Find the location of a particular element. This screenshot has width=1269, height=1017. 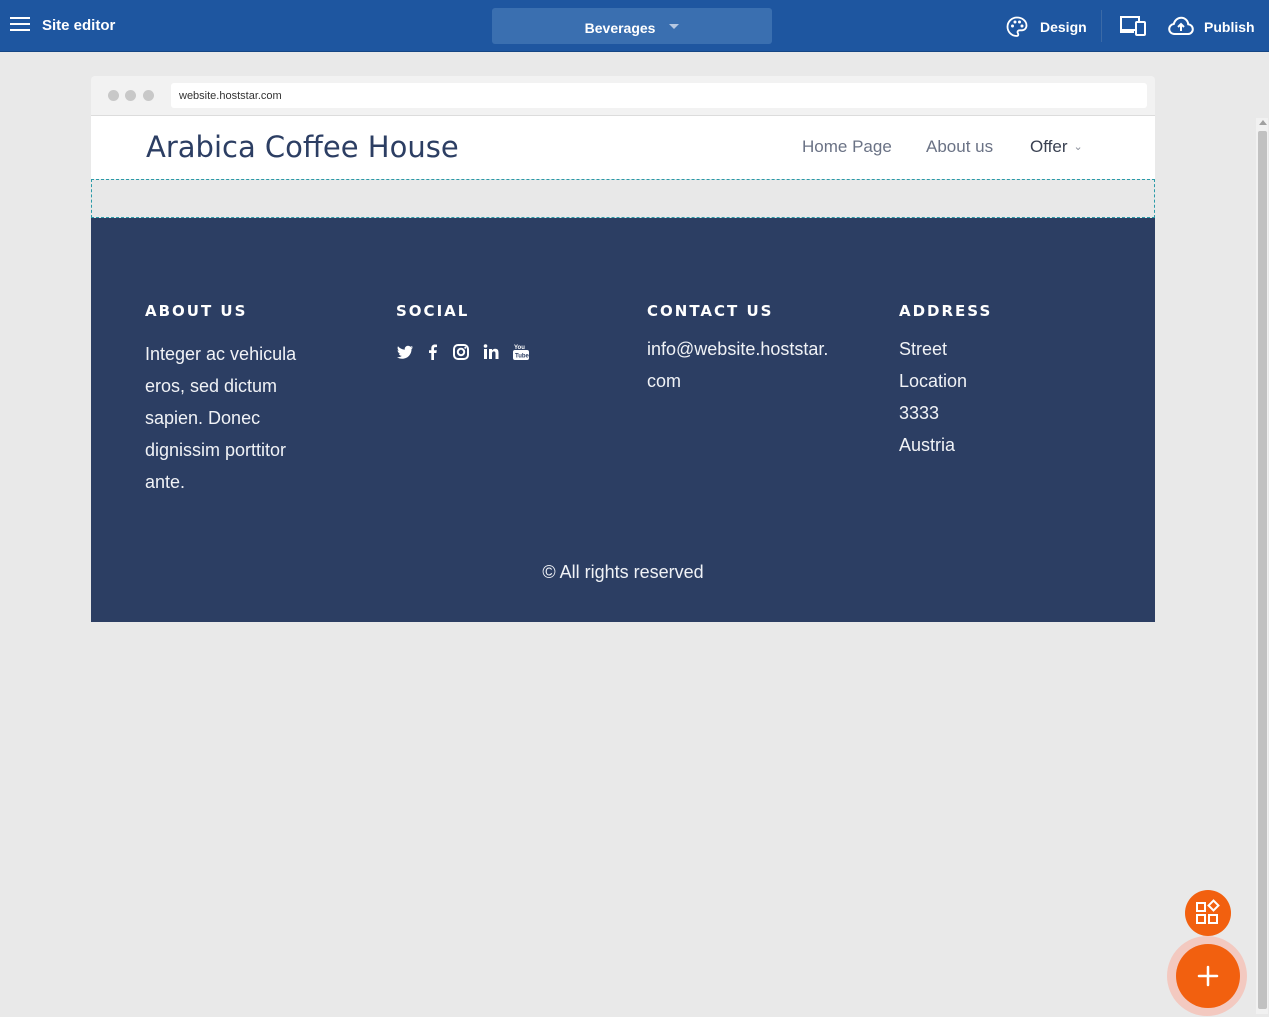

add-section-button is located at coordinates (1208, 976).